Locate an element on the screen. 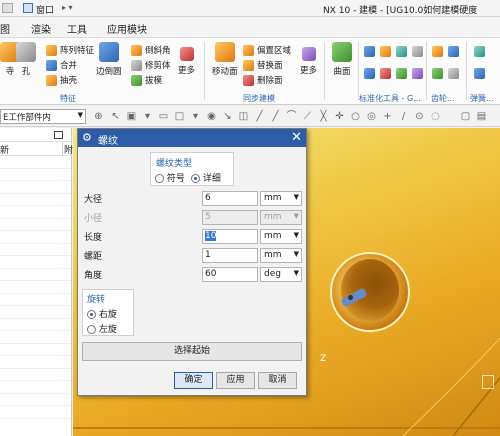 The height and width of the screenshot is (436, 500). angle-unit: deg ▼ is located at coordinates (281, 274).